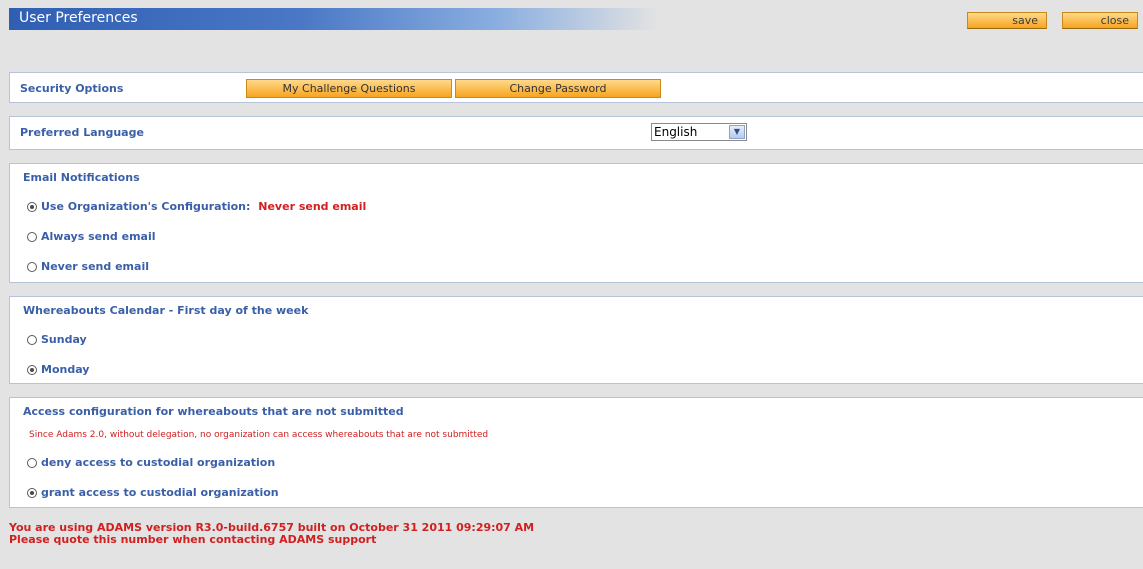 The height and width of the screenshot is (569, 1143). What do you see at coordinates (676, 132) in the screenshot?
I see `language-selected-value: English` at bounding box center [676, 132].